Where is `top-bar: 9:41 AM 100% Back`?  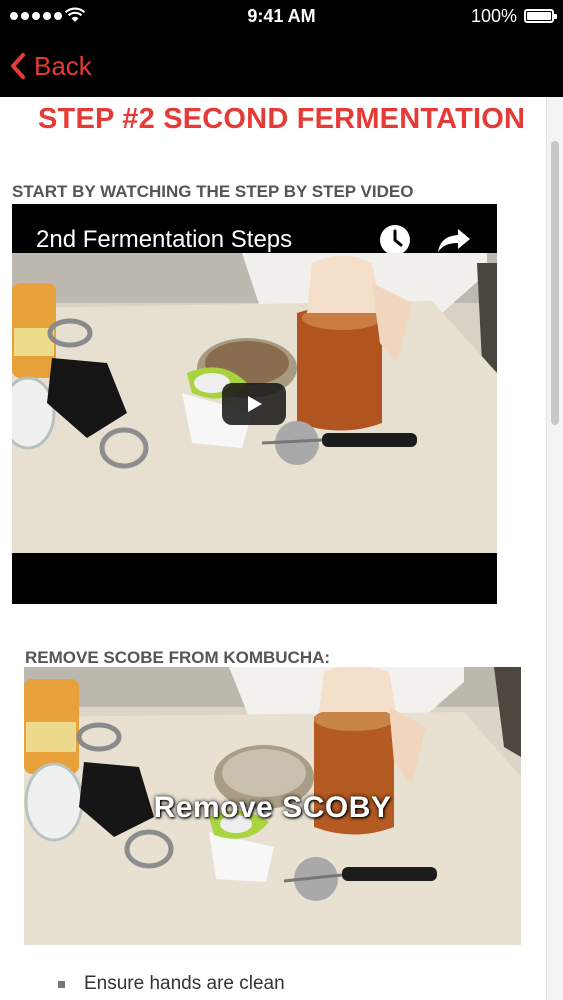 top-bar: 9:41 AM 100% Back is located at coordinates (281, 48).